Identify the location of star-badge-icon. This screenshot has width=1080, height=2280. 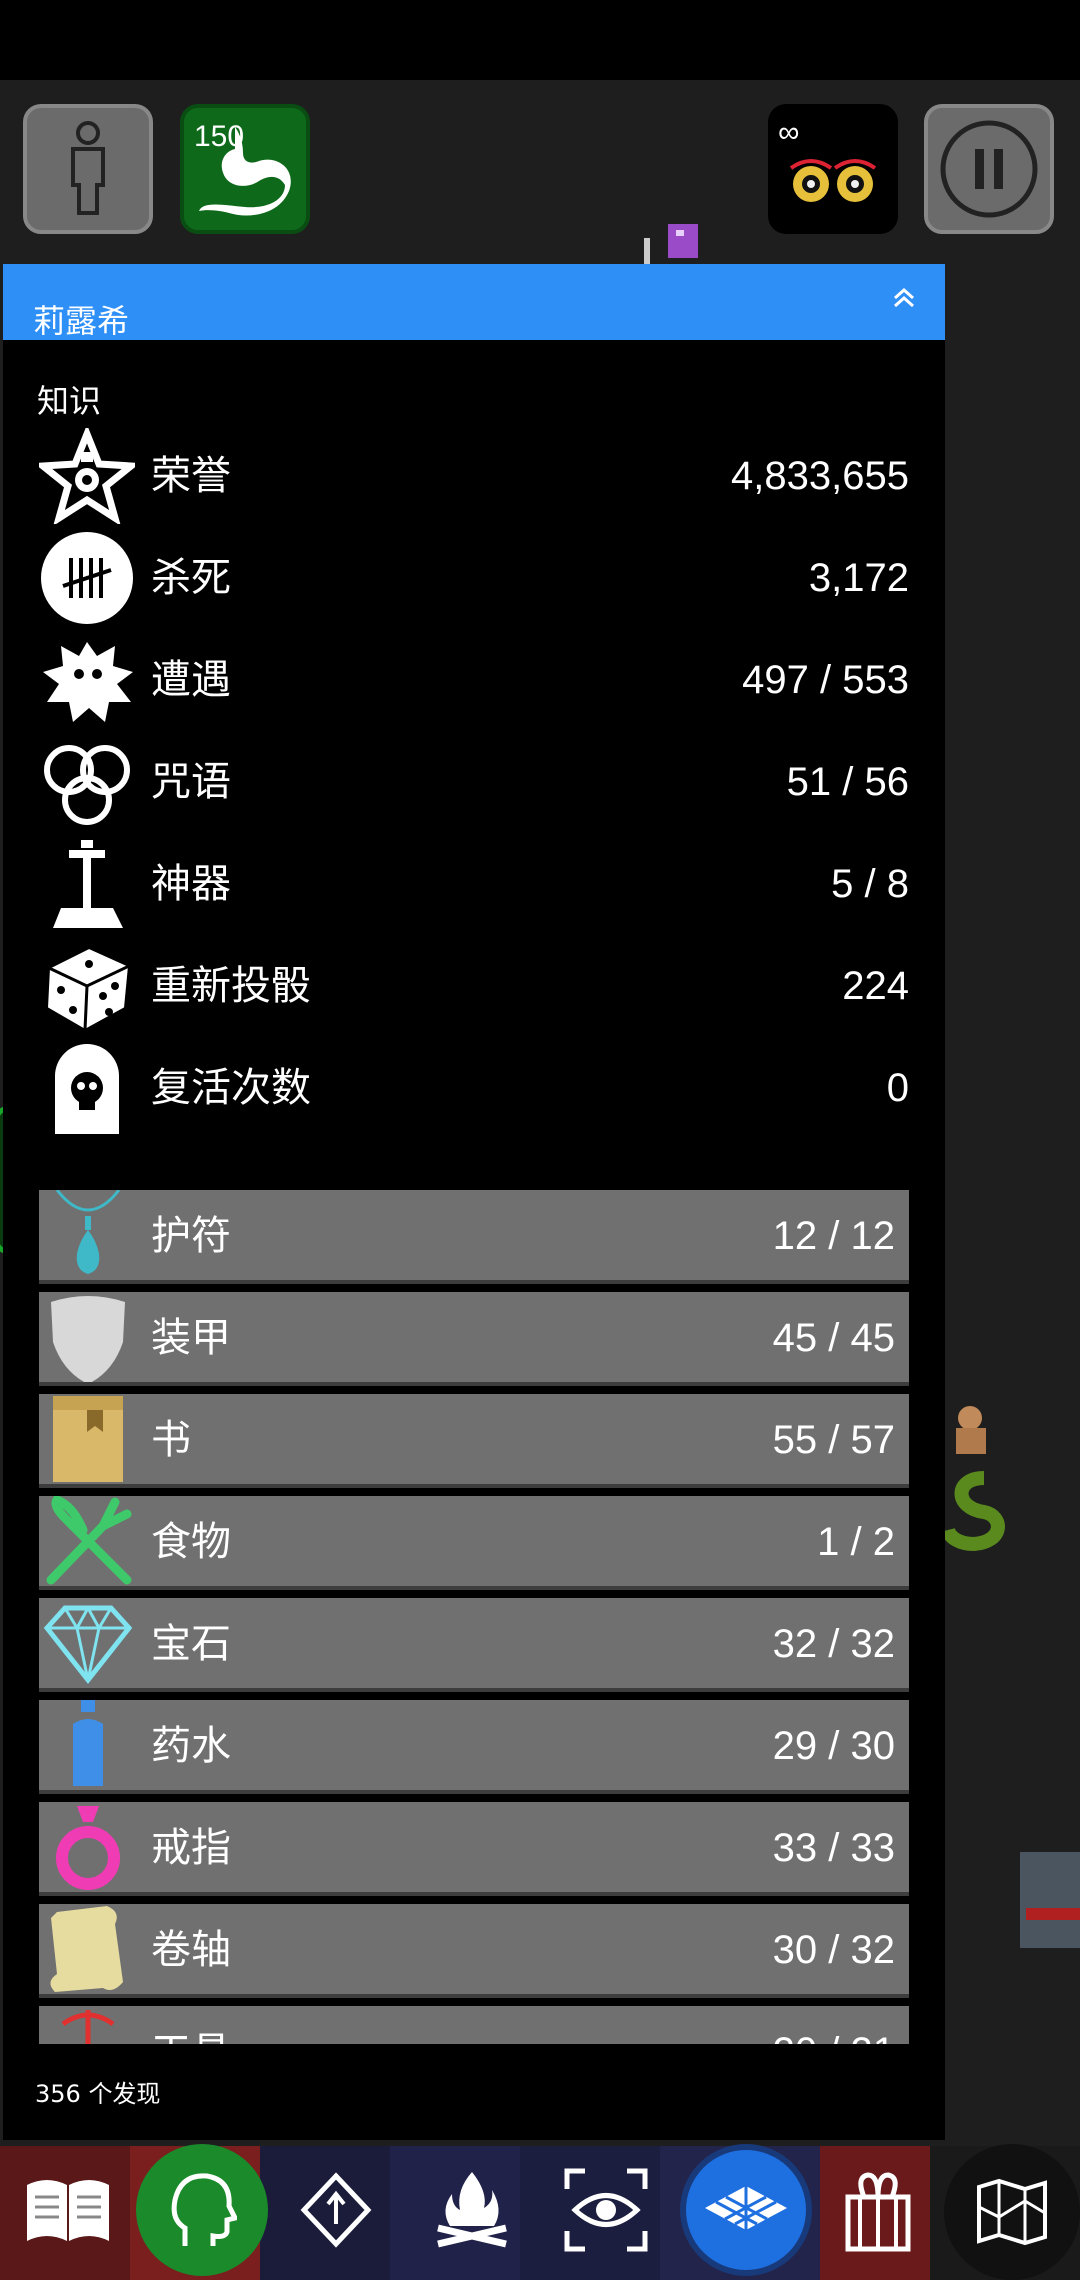
(87, 476).